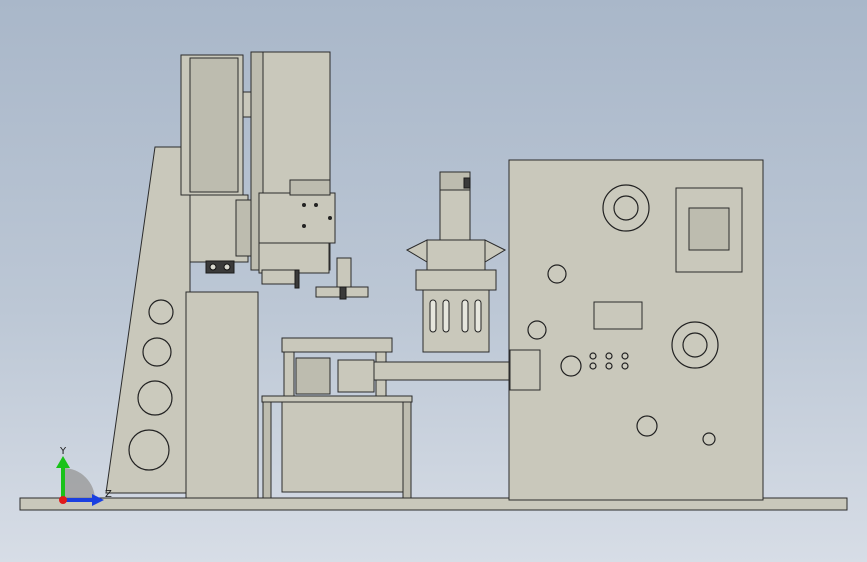 The height and width of the screenshot is (562, 867). I want to click on z-axis-label: Z, so click(108, 494).